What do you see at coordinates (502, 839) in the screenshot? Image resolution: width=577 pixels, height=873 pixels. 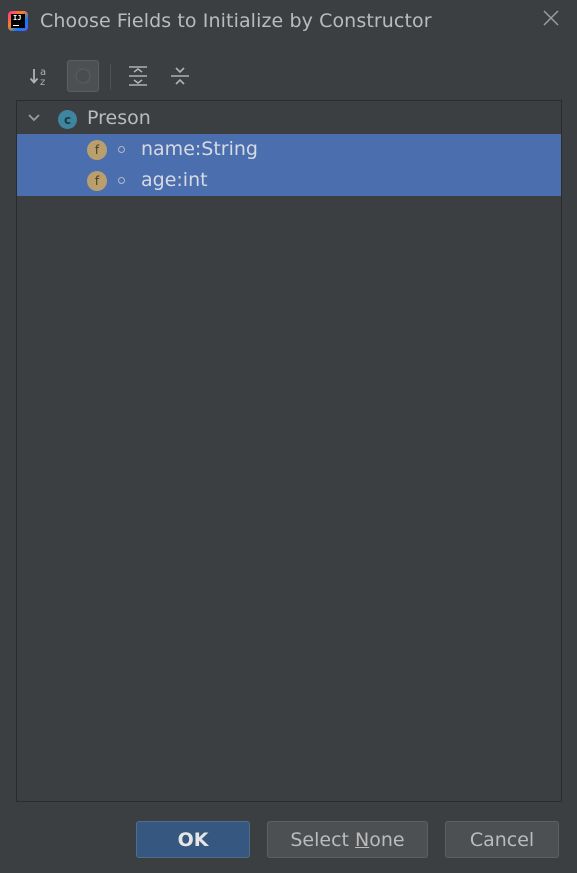 I see `cancel-button: Cancel` at bounding box center [502, 839].